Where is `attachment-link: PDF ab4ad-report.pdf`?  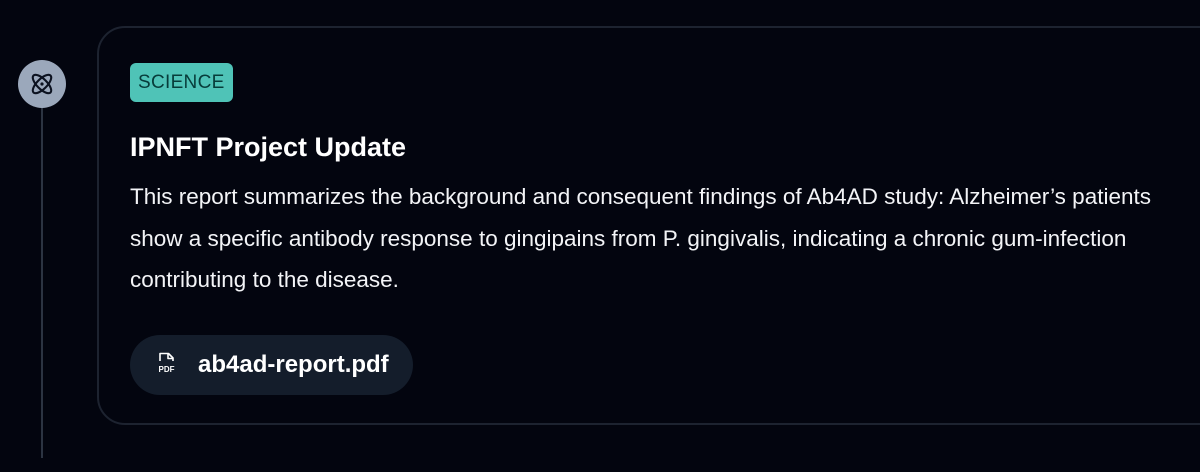
attachment-link: PDF ab4ad-report.pdf is located at coordinates (271, 365).